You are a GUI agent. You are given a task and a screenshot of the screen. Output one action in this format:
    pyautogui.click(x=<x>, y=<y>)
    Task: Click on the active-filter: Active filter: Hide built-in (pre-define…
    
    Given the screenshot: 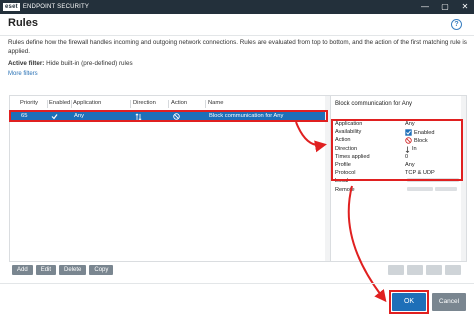 What is the action you would take?
    pyautogui.click(x=70, y=63)
    